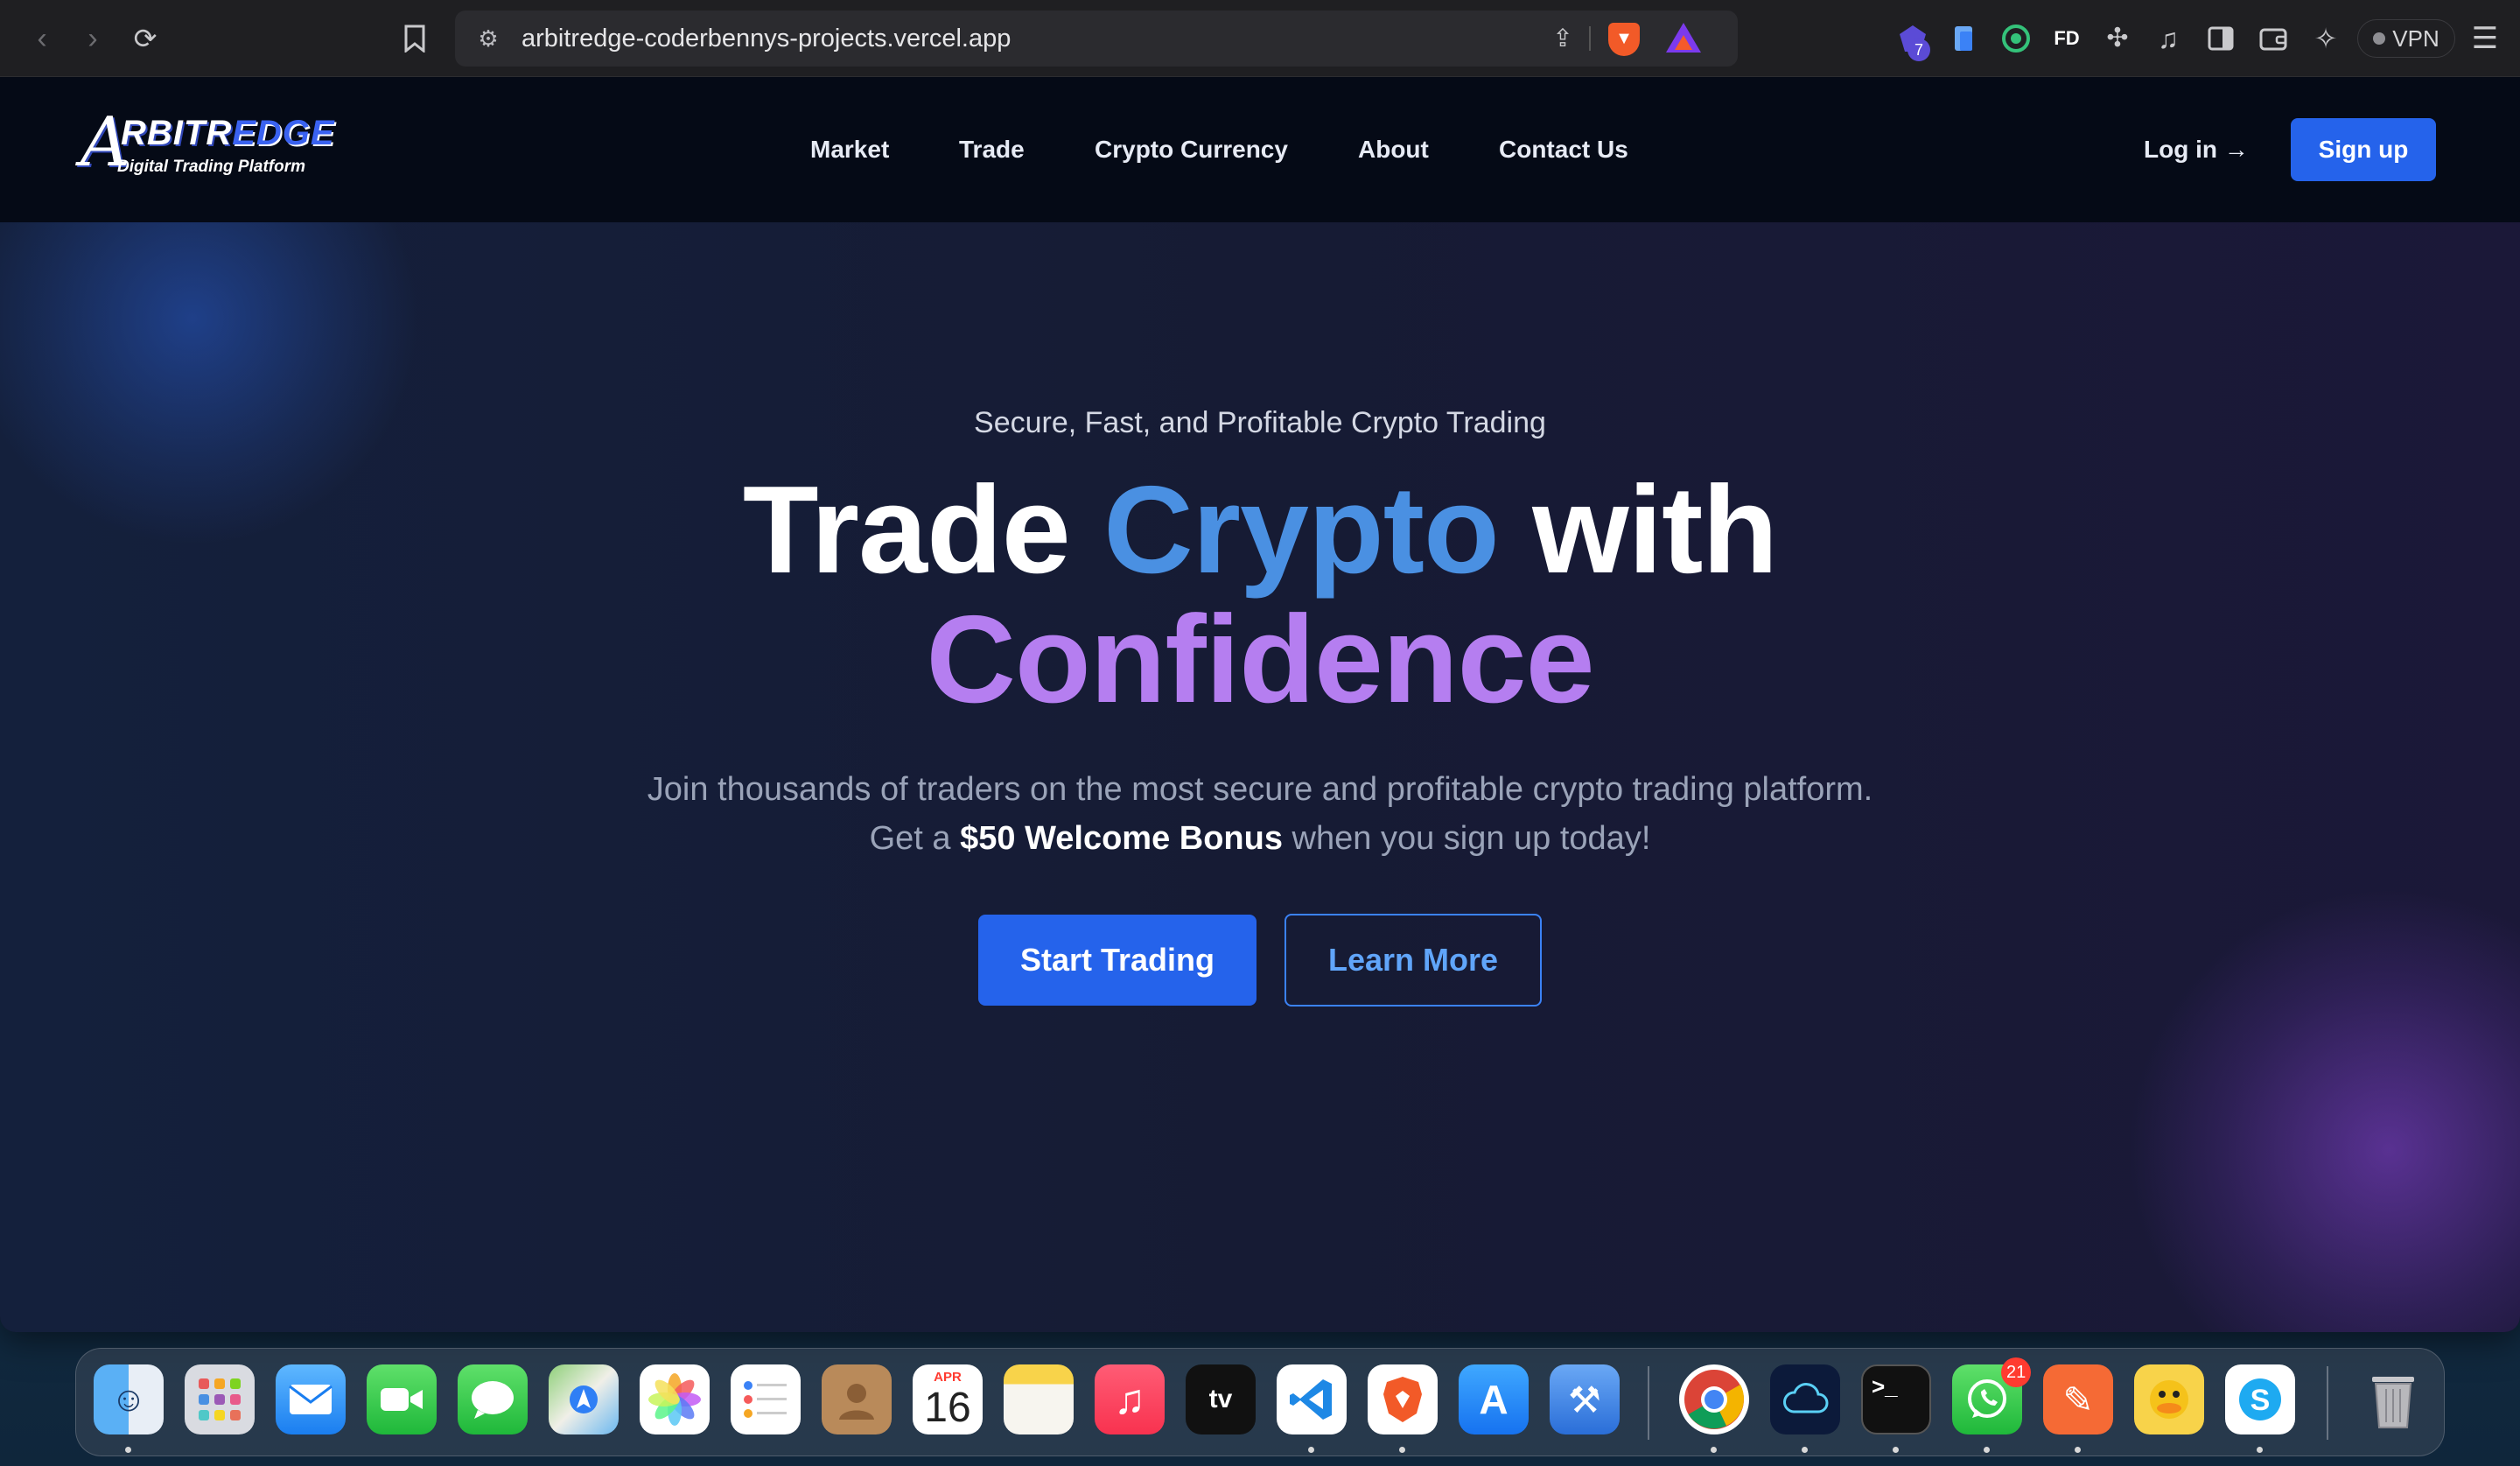  What do you see at coordinates (2078, 1450) in the screenshot?
I see `postman-running-dot` at bounding box center [2078, 1450].